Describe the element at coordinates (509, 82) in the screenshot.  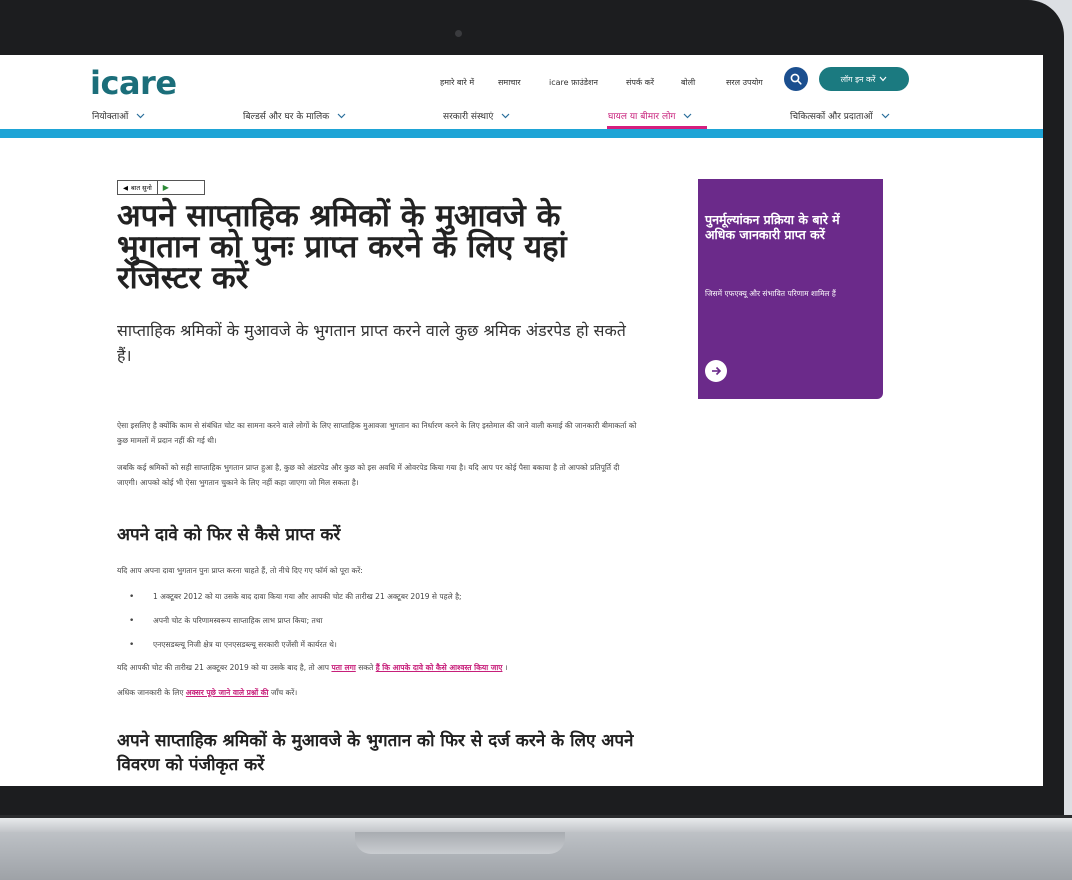
I see `top-link-news: समाचार` at that location.